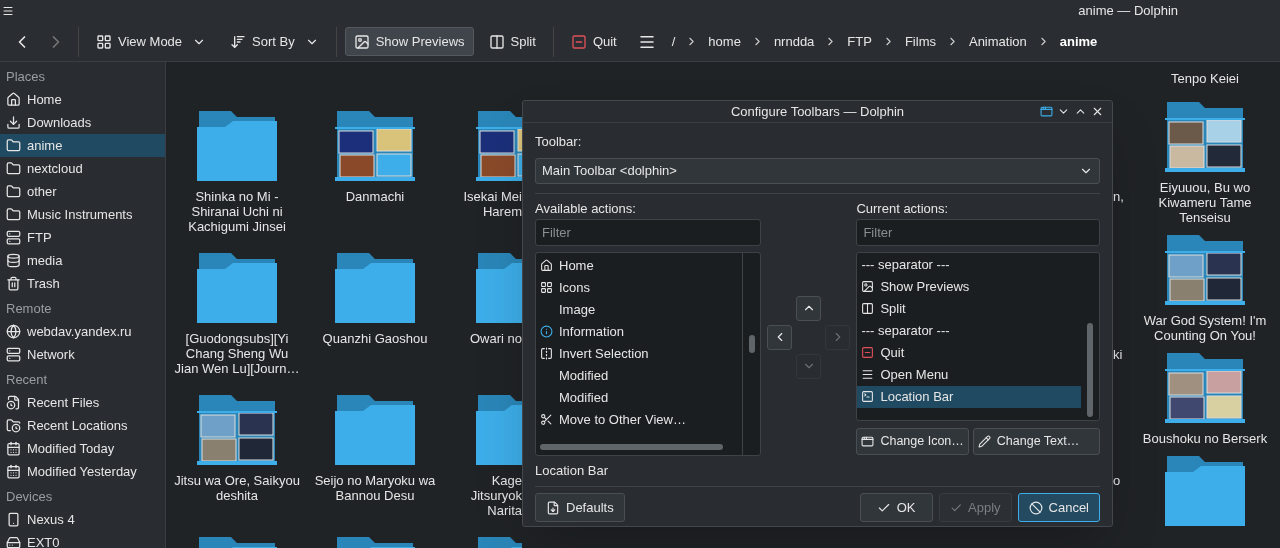 The height and width of the screenshot is (548, 1280). I want to click on globe-icon, so click(13, 331).